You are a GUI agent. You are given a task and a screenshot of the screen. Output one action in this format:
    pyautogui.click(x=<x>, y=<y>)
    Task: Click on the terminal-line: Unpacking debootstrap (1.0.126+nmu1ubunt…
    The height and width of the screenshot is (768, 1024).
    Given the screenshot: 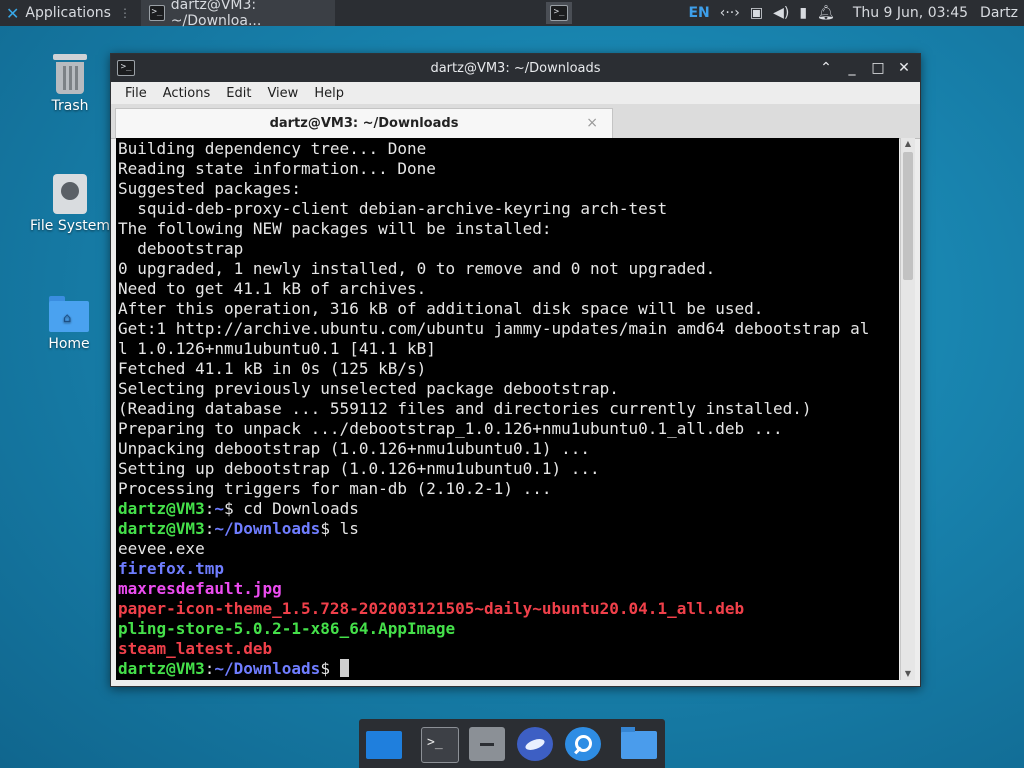 What is the action you would take?
    pyautogui.click(x=354, y=448)
    